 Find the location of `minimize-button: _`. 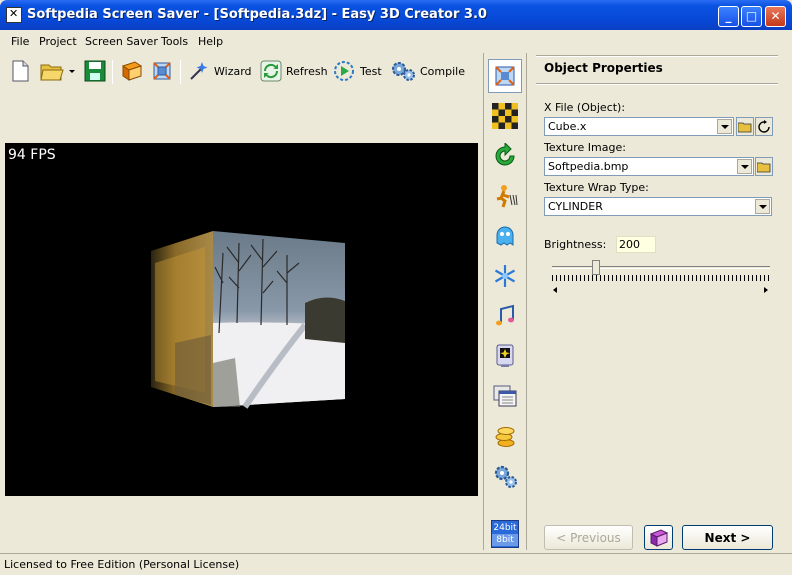

minimize-button: _ is located at coordinates (728, 16).